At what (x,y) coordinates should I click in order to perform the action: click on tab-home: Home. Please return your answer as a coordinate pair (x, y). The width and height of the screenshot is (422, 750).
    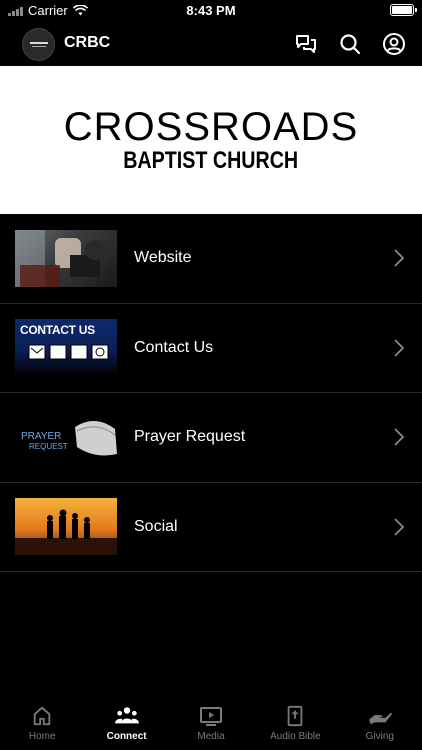
    Looking at the image, I should click on (42, 725).